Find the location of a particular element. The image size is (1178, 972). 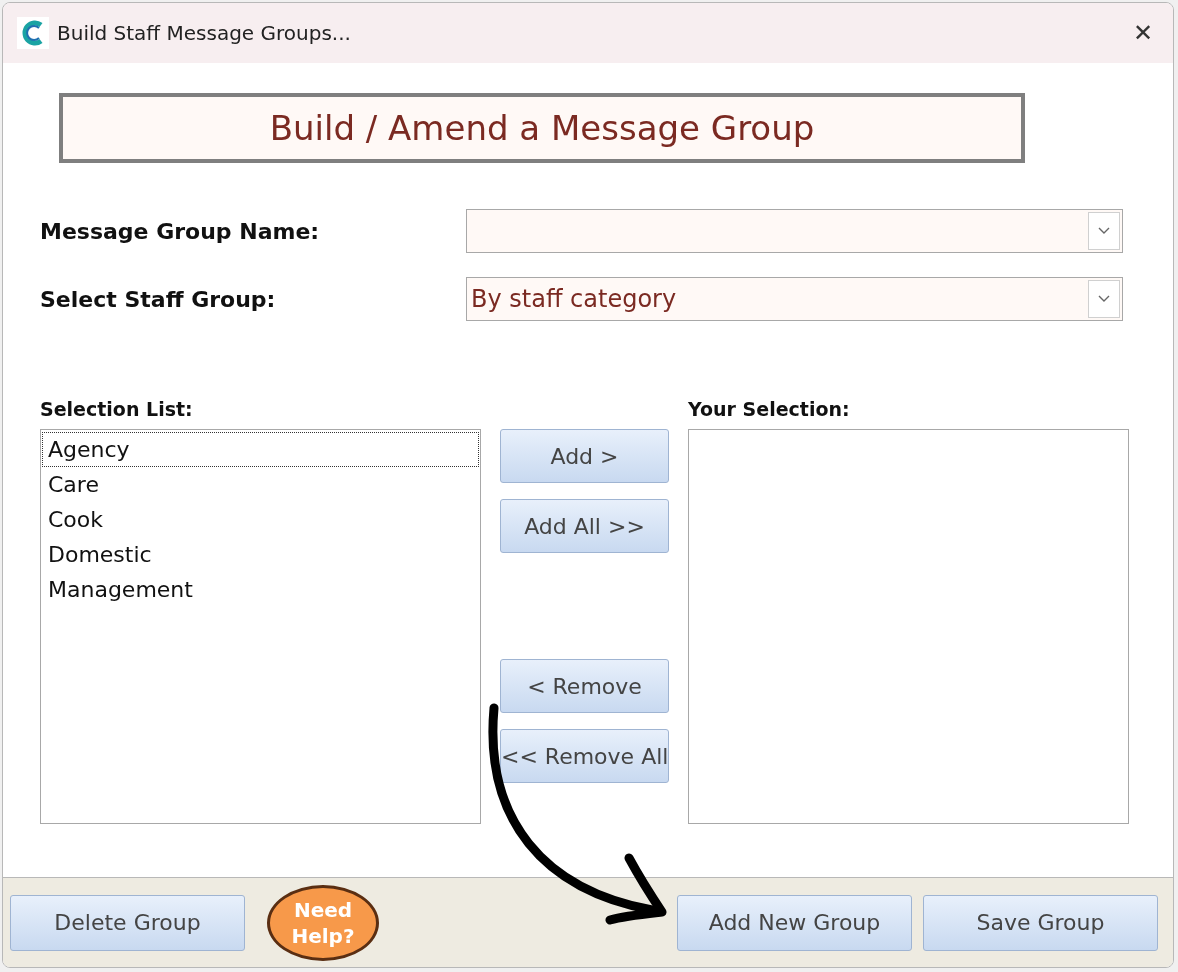

add-button: Add > is located at coordinates (584, 456).